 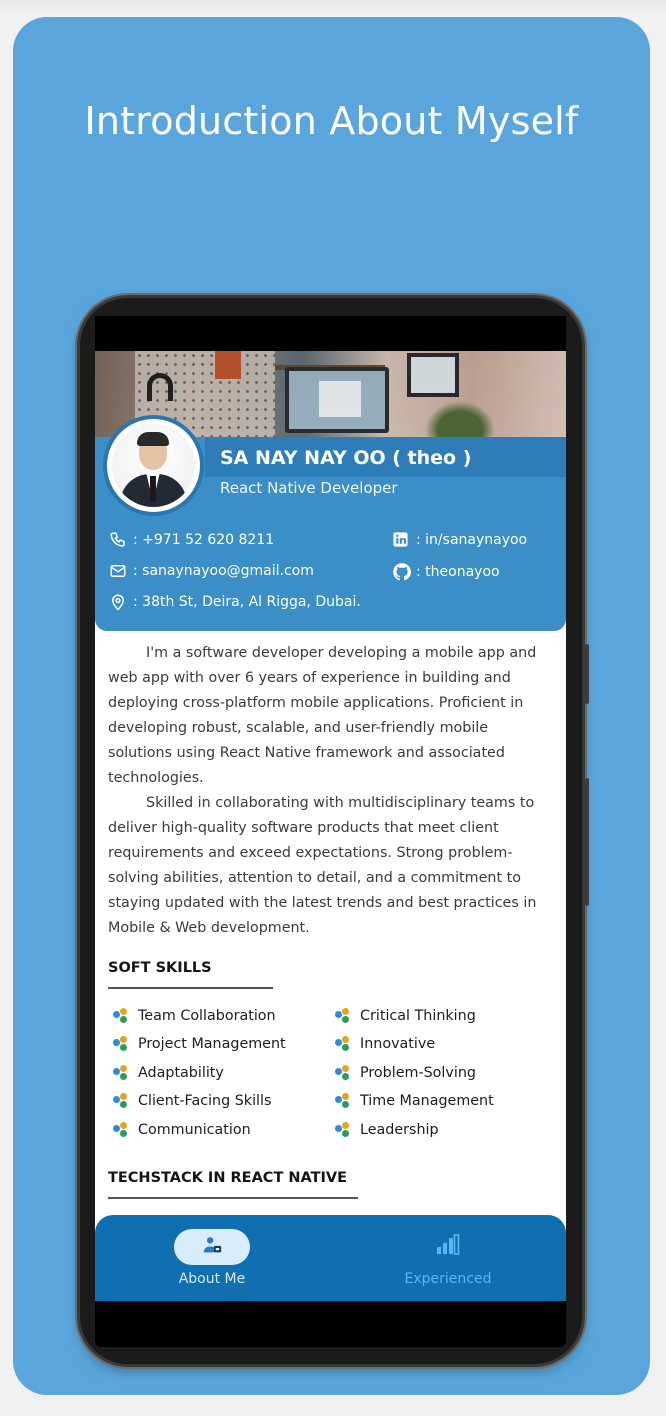 I want to click on linkedin-icon, so click(x=402, y=539).